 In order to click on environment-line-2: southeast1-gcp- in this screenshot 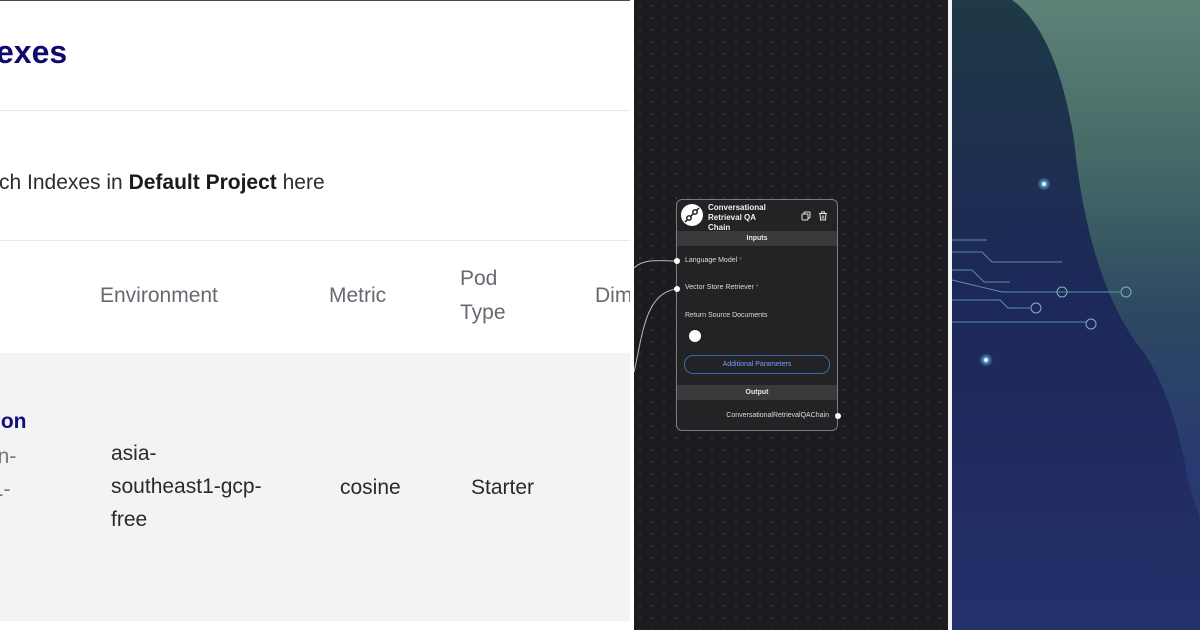, I will do `click(186, 486)`.